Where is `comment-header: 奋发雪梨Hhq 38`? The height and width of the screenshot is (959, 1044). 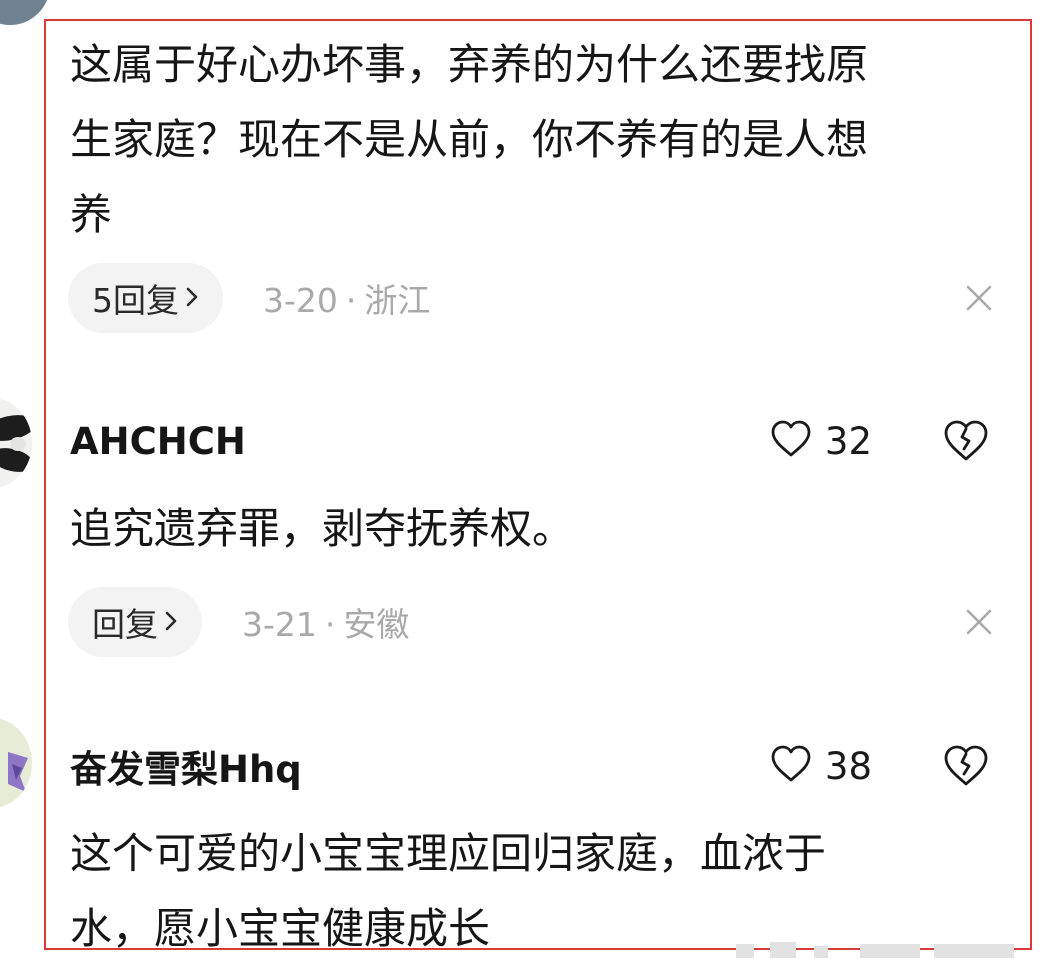
comment-header: 奋发雪梨Hhq 38 is located at coordinates (530, 766).